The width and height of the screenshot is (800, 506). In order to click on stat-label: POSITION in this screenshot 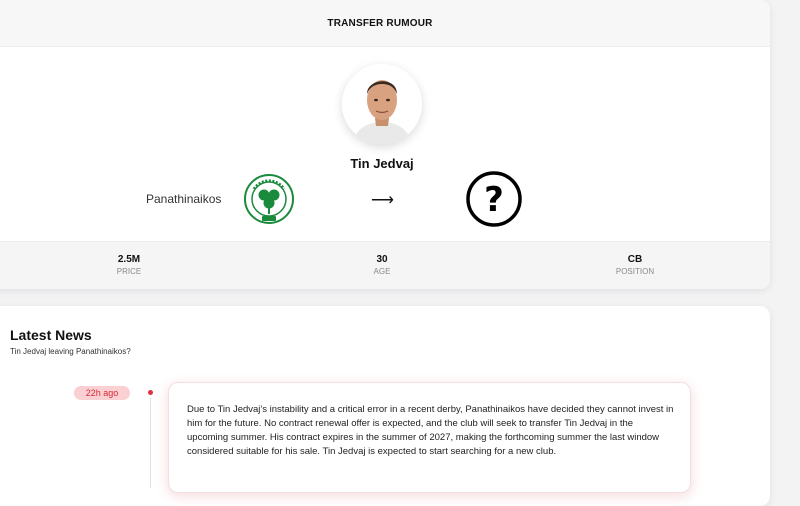, I will do `click(635, 271)`.